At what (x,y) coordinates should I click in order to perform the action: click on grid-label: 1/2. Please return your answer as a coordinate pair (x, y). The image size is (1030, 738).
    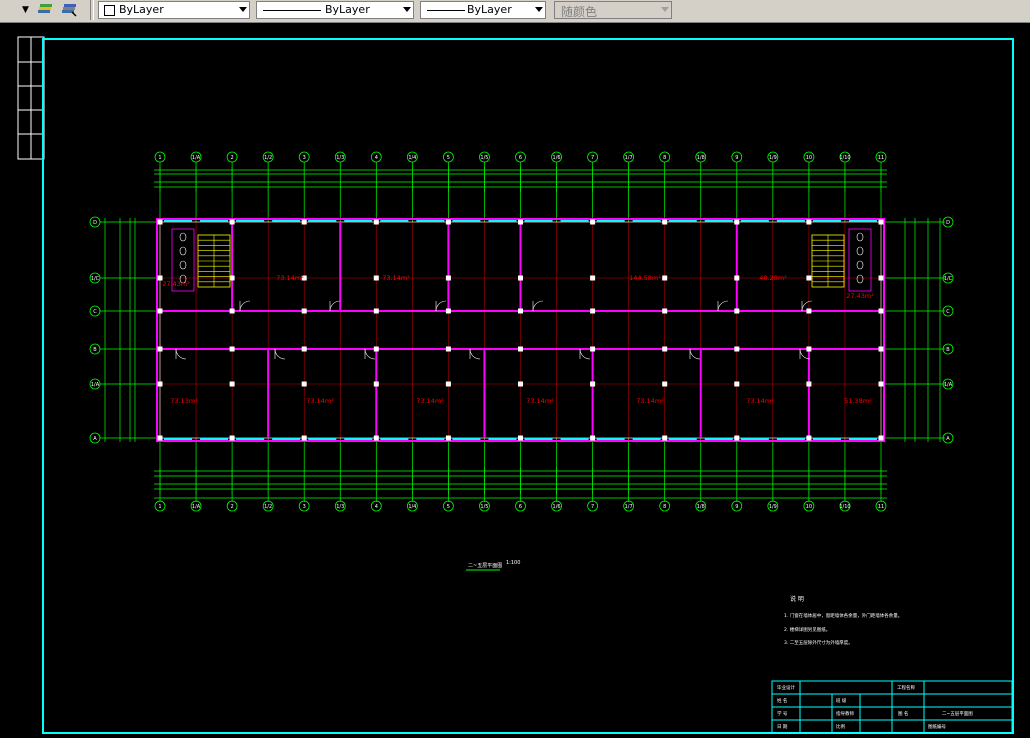
    Looking at the image, I should click on (268, 158).